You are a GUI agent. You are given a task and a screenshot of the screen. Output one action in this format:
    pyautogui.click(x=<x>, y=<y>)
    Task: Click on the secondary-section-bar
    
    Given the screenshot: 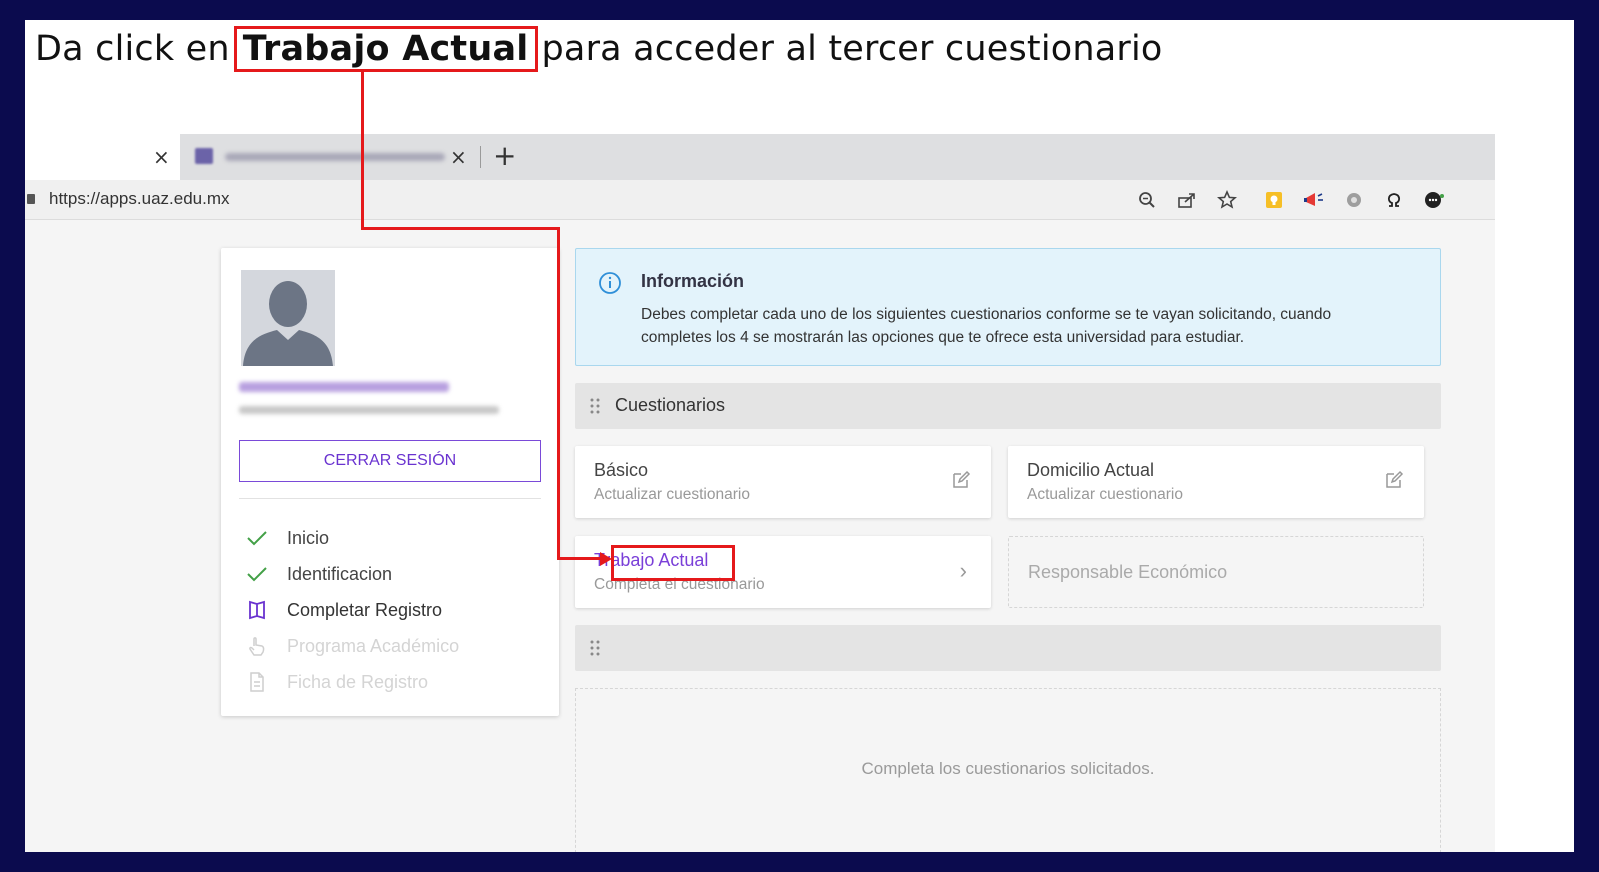 What is the action you would take?
    pyautogui.click(x=1008, y=648)
    